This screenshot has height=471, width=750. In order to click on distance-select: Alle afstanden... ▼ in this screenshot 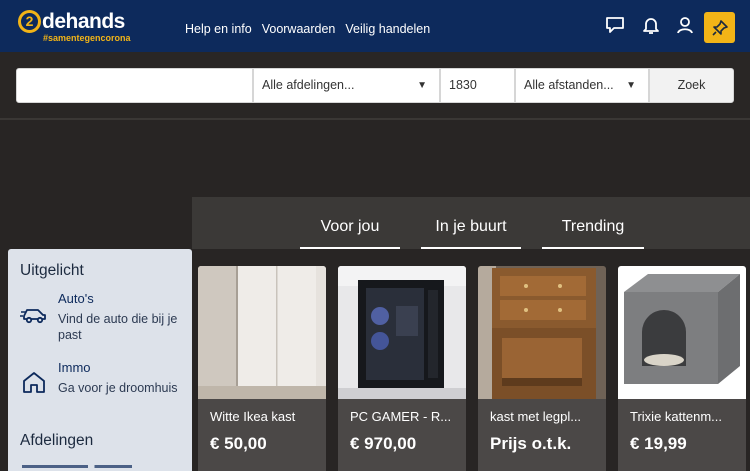, I will do `click(582, 85)`.